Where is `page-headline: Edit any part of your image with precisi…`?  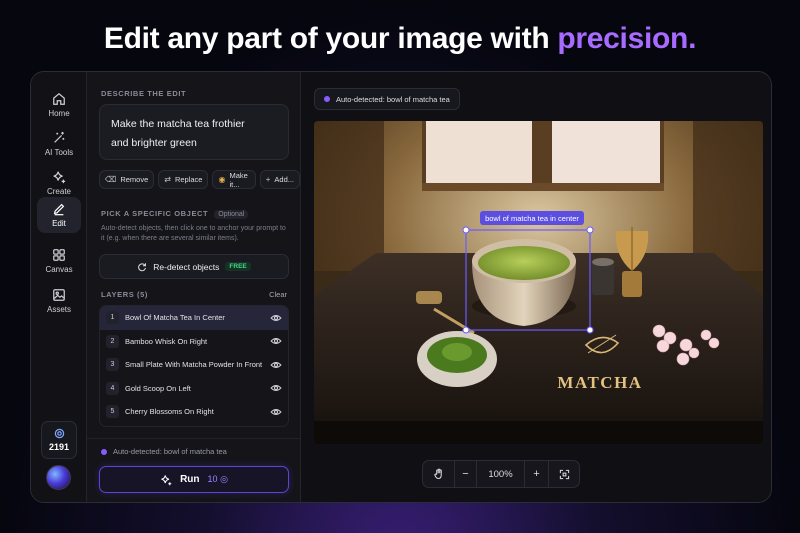
page-headline: Edit any part of your image with precisi… is located at coordinates (400, 39).